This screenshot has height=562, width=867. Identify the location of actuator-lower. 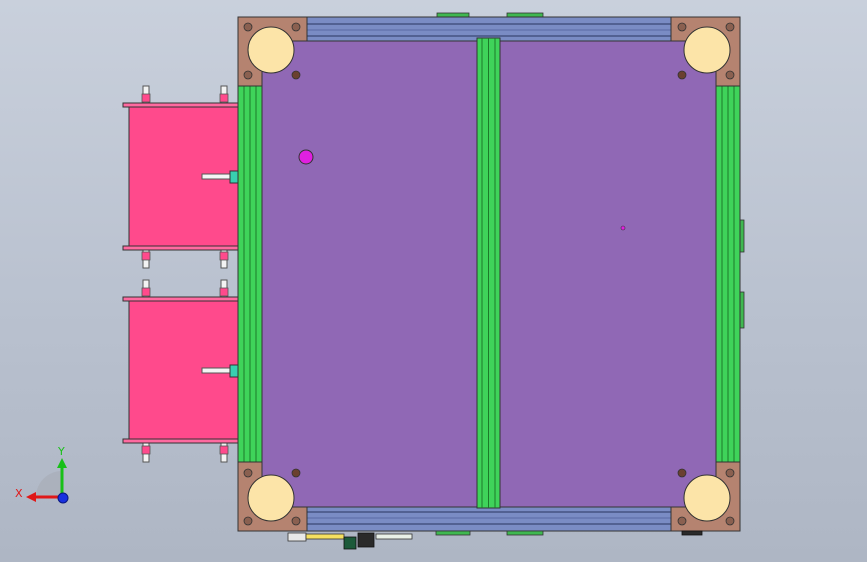
(181, 371).